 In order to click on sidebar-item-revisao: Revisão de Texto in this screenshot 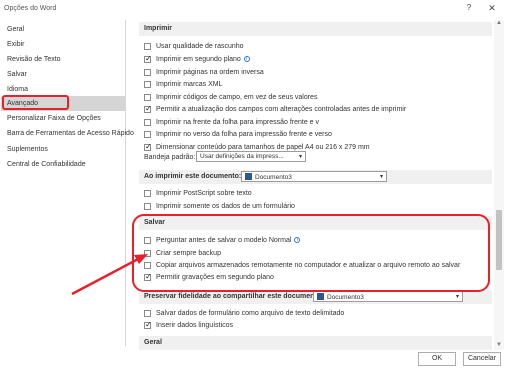, I will do `click(63, 59)`.